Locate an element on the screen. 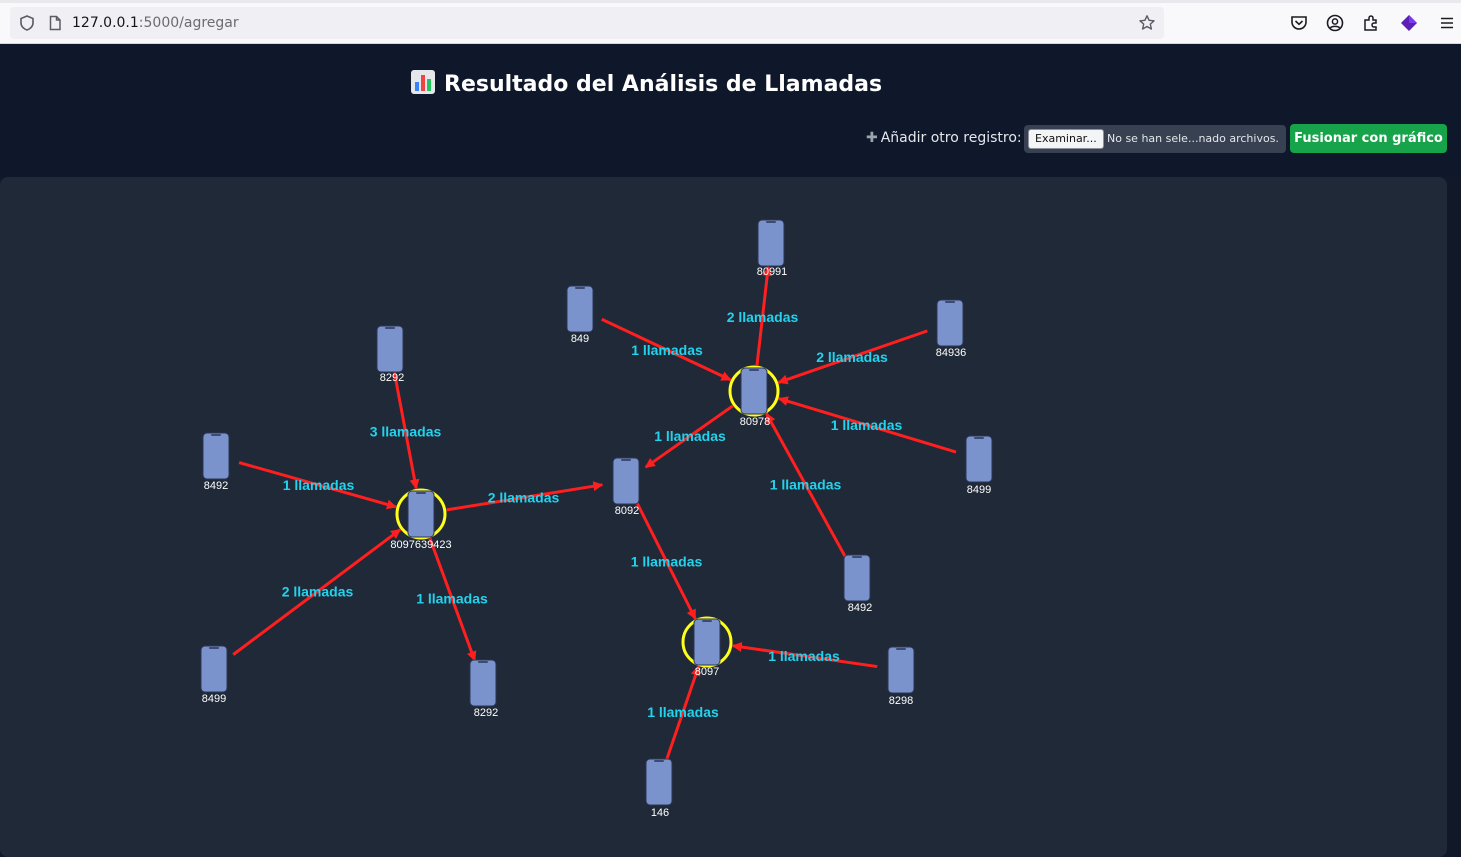 Image resolution: width=1461 pixels, height=857 pixels. add-record-label: ✚ Añadir otro registro: is located at coordinates (944, 138).